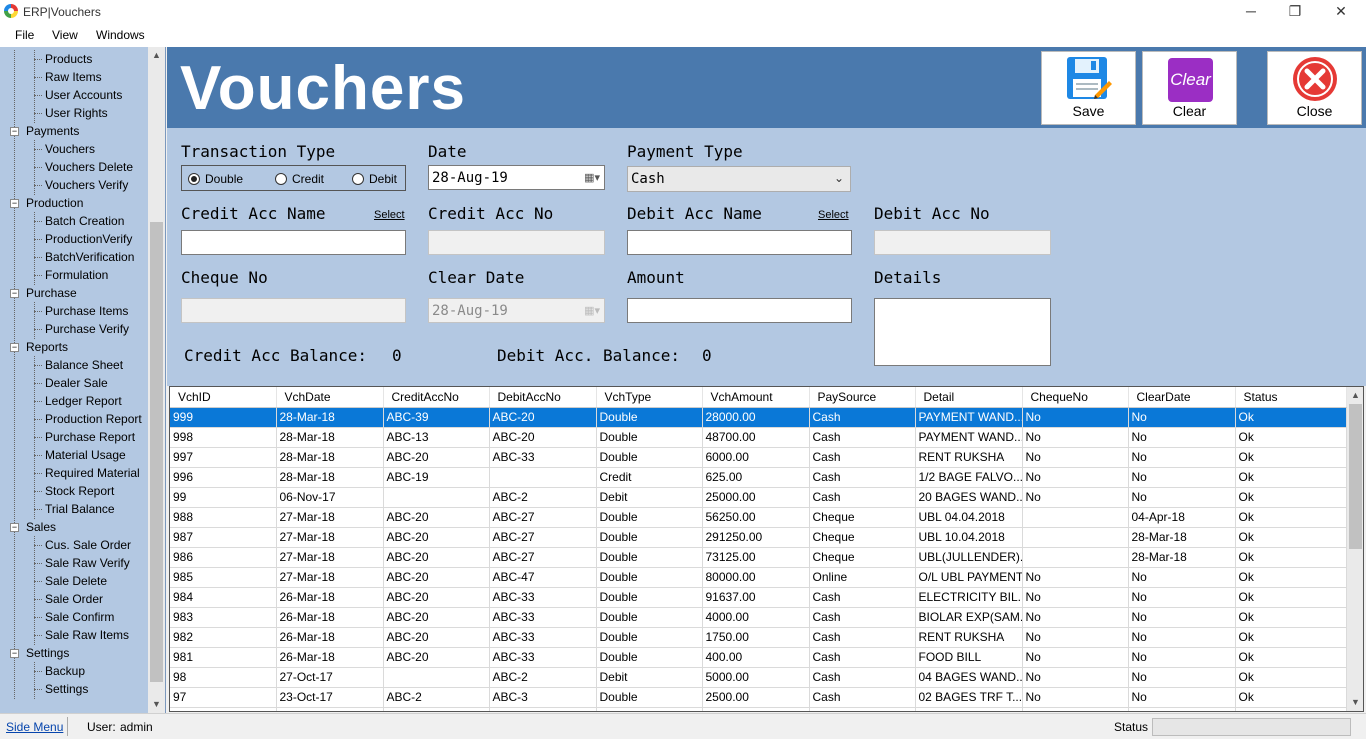  What do you see at coordinates (223, 597) in the screenshot?
I see `table-cell: 984` at bounding box center [223, 597].